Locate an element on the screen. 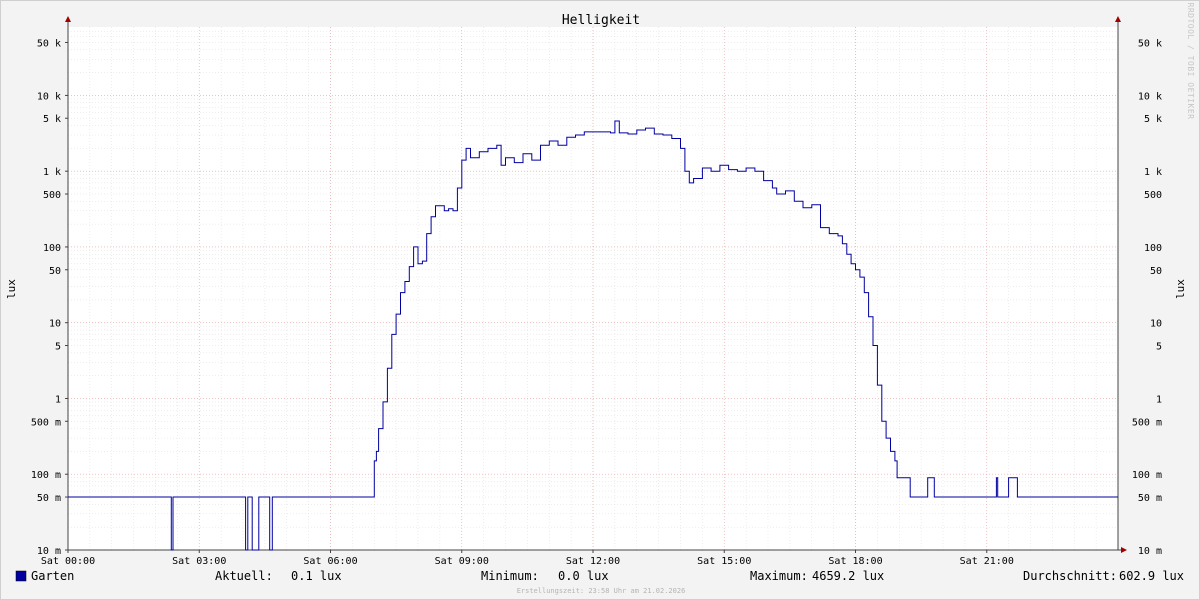  legend-minimum-label: Minimum: is located at coordinates (510, 576).